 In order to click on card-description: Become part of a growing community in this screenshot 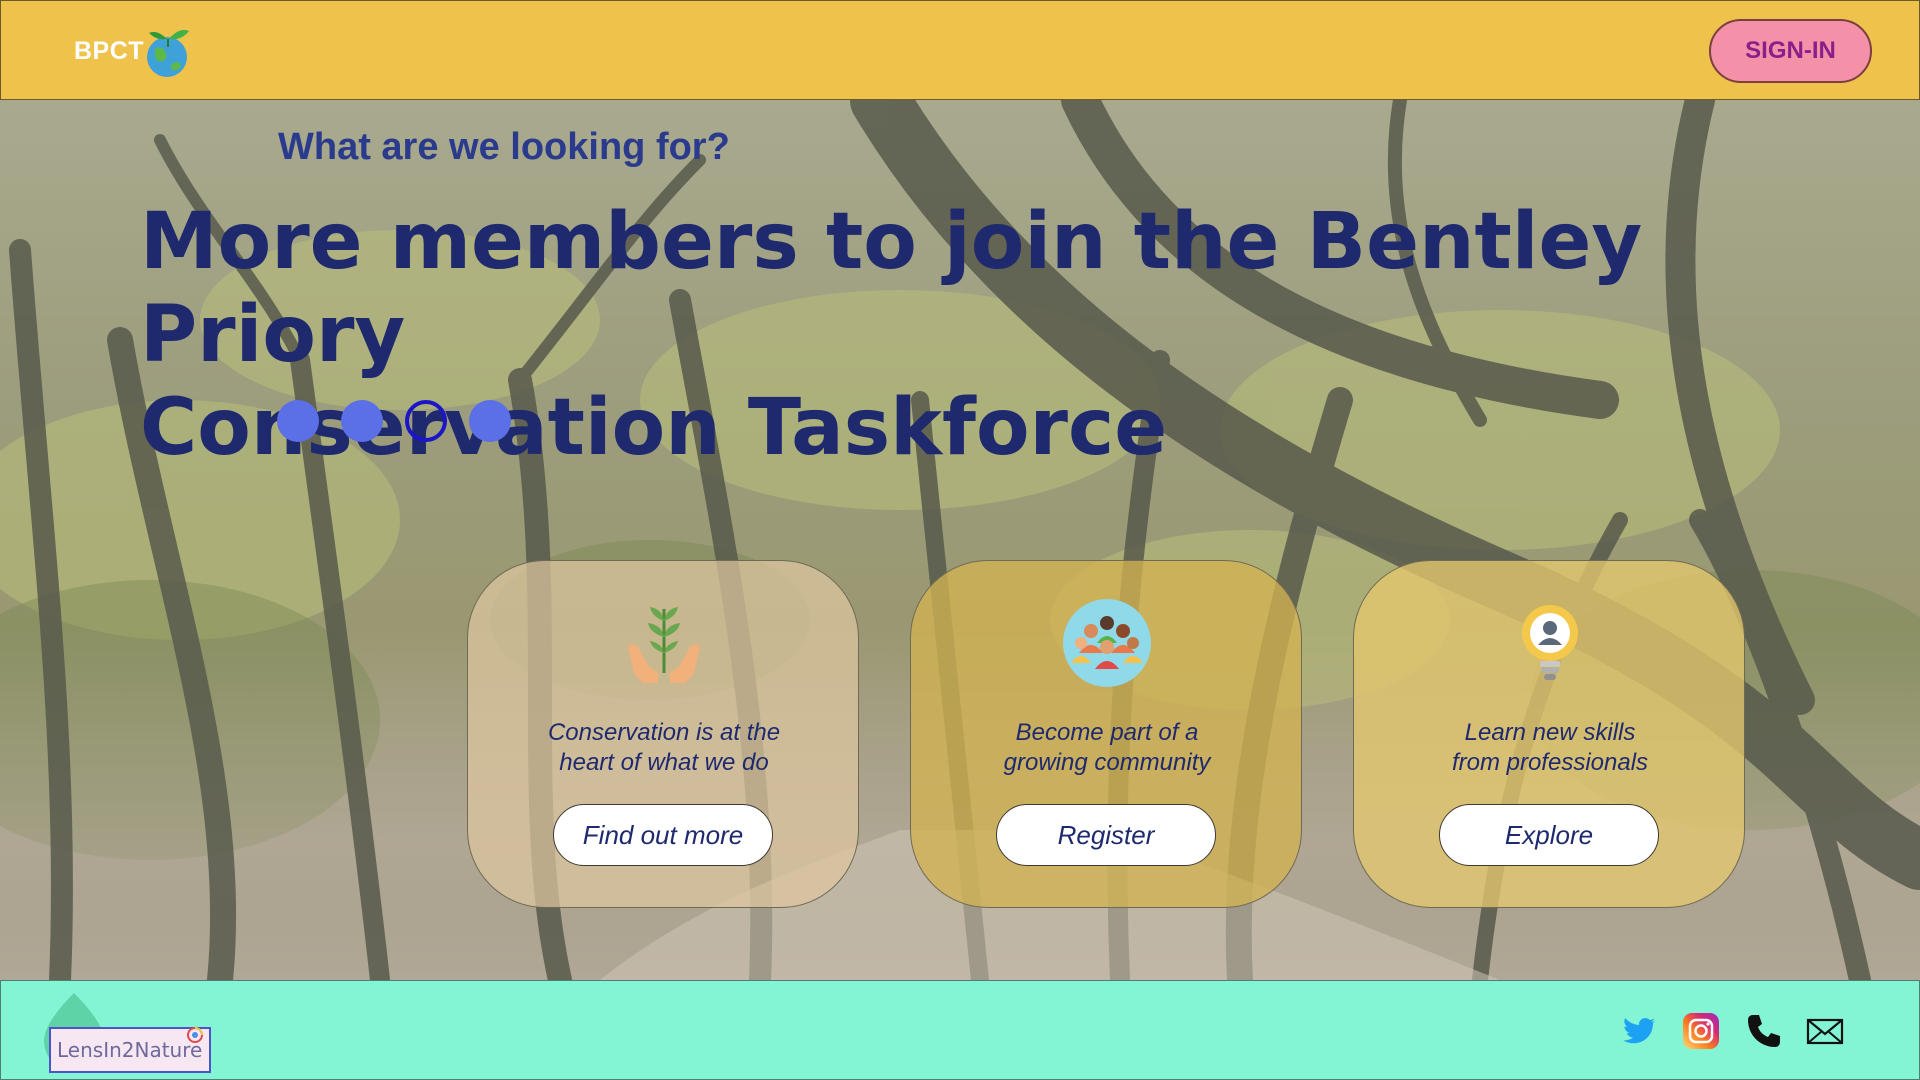, I will do `click(1107, 748)`.